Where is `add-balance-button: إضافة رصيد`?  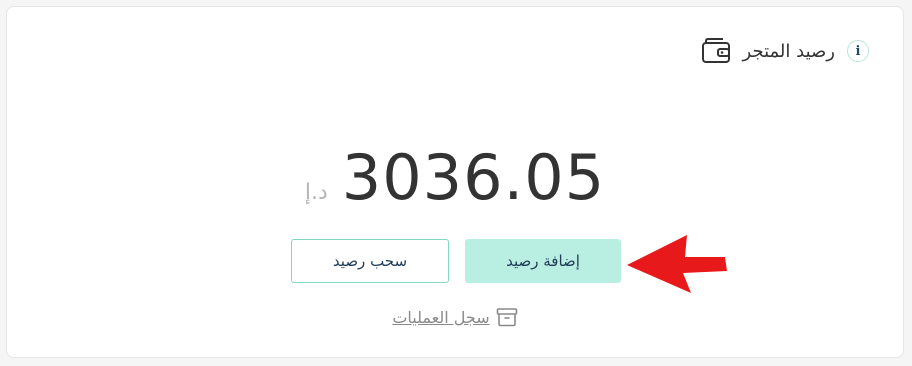
add-balance-button: إضافة رصيد is located at coordinates (543, 261).